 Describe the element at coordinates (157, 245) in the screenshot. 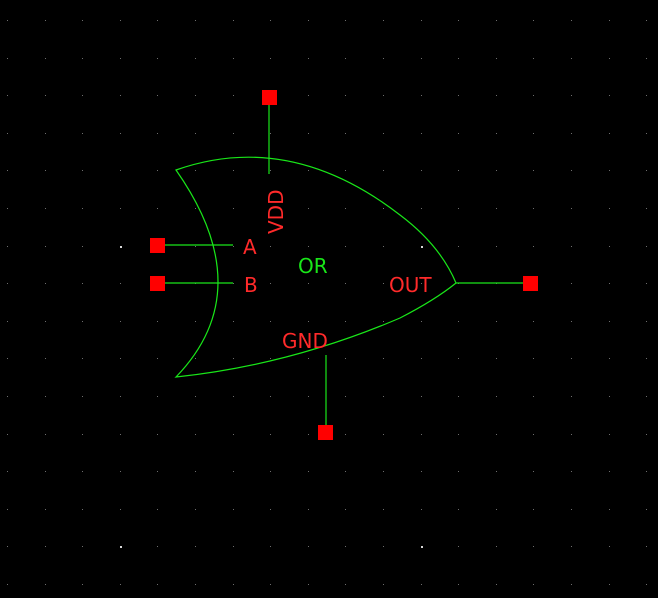

I see `a-pin-terminal` at that location.